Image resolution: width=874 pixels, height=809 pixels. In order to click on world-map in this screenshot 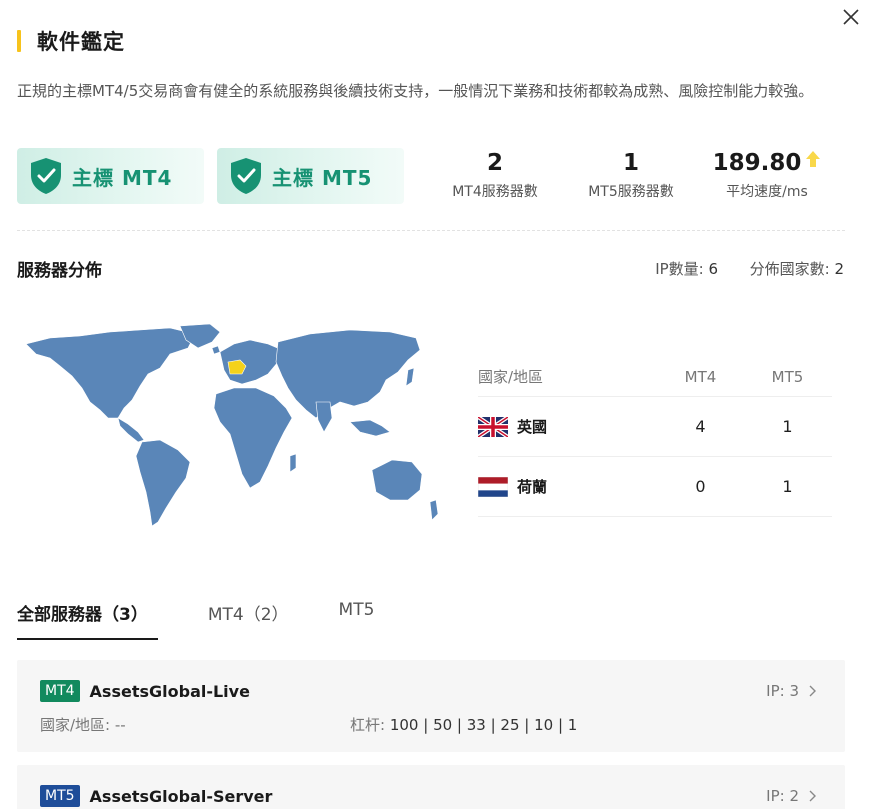, I will do `click(234, 427)`.